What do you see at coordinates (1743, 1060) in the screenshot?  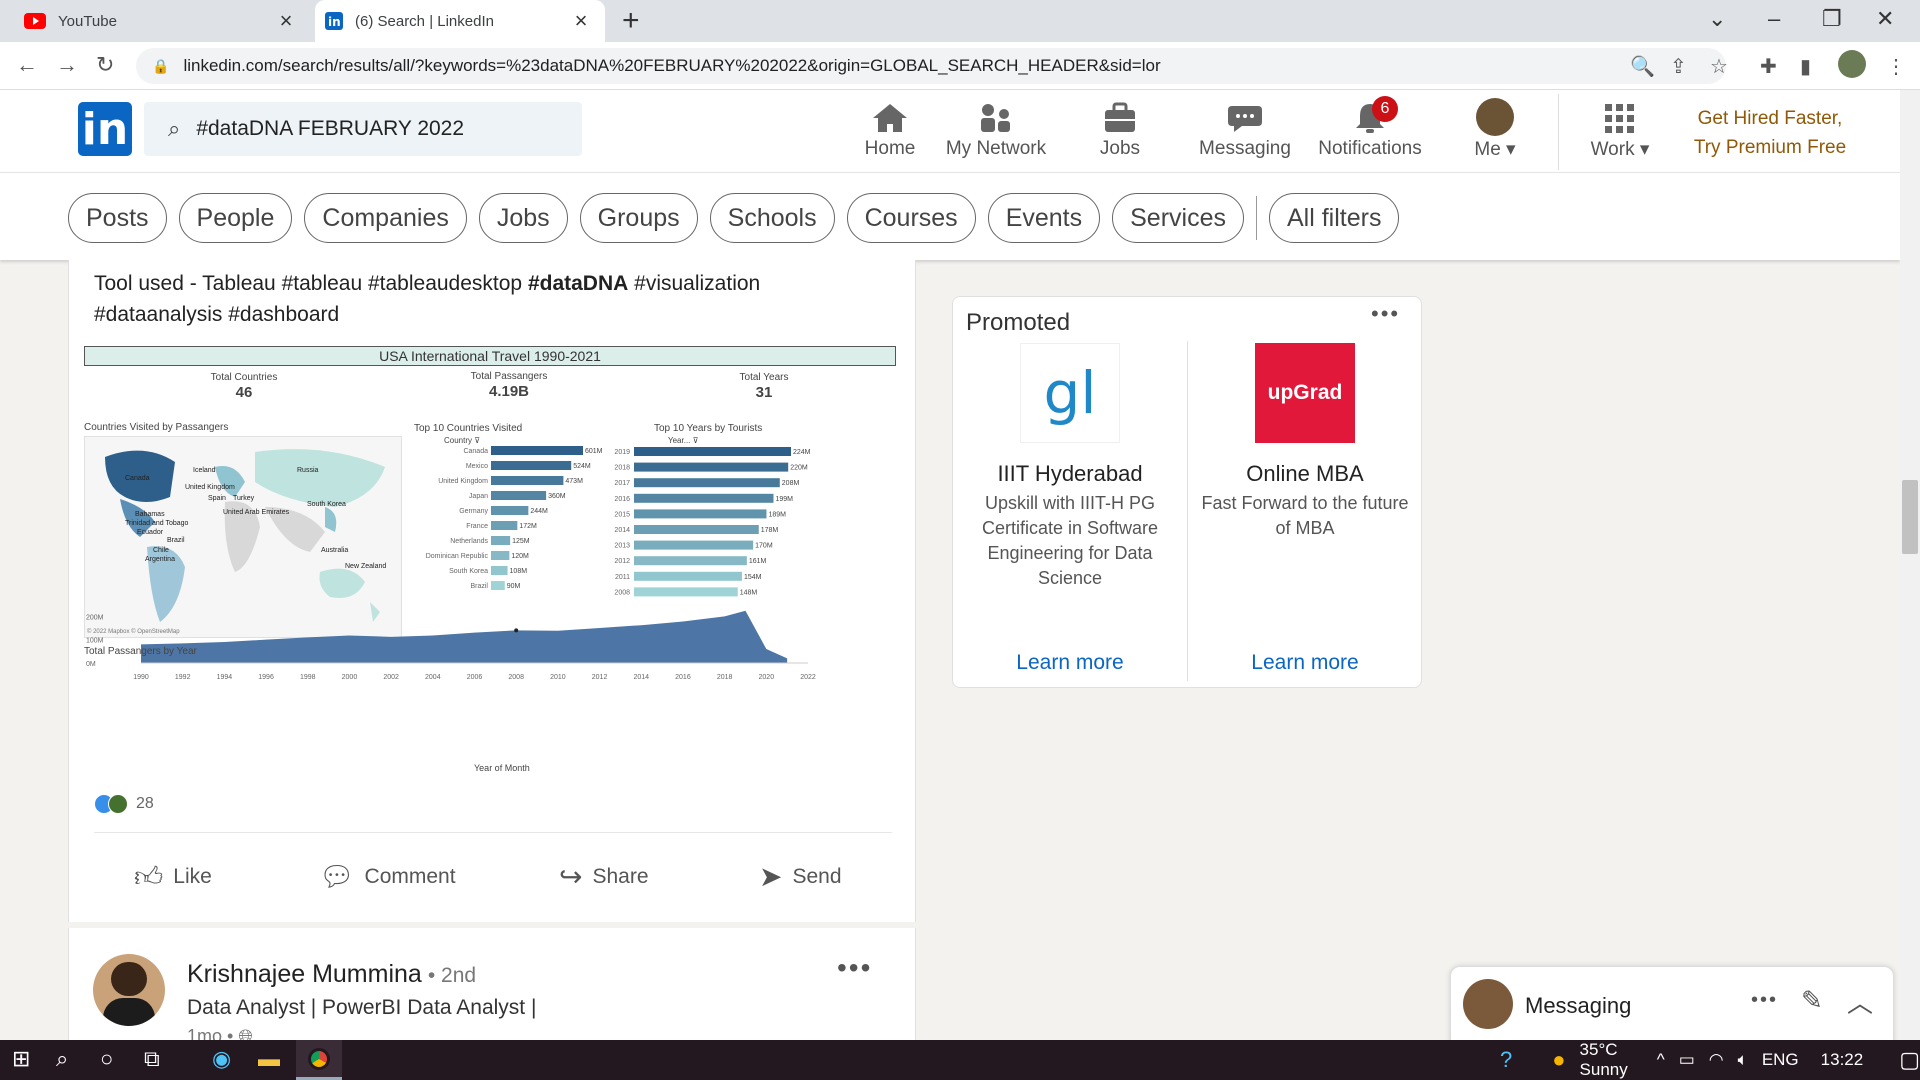 I see `volume-icon: 🔈︎` at bounding box center [1743, 1060].